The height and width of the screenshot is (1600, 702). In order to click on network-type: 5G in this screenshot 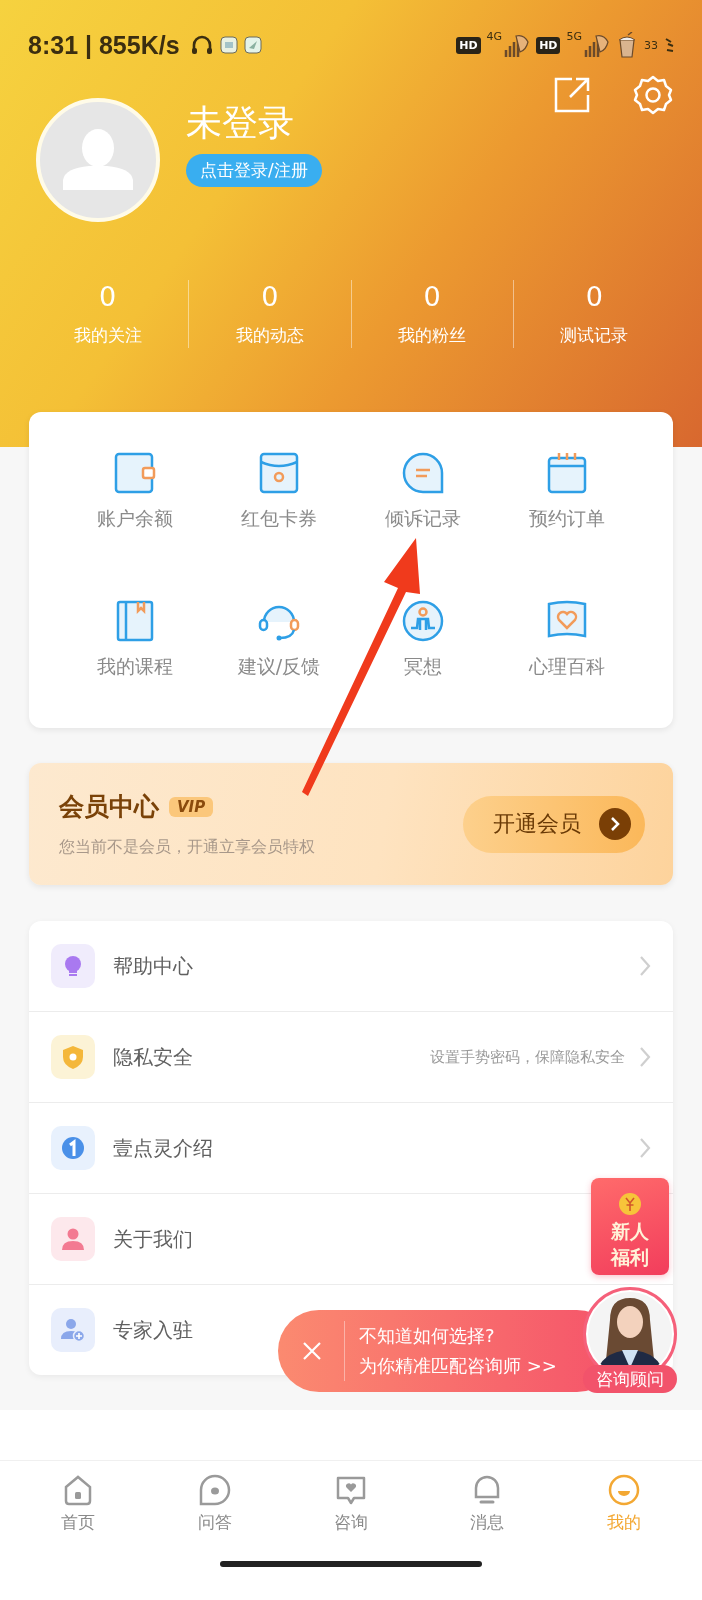, I will do `click(574, 36)`.